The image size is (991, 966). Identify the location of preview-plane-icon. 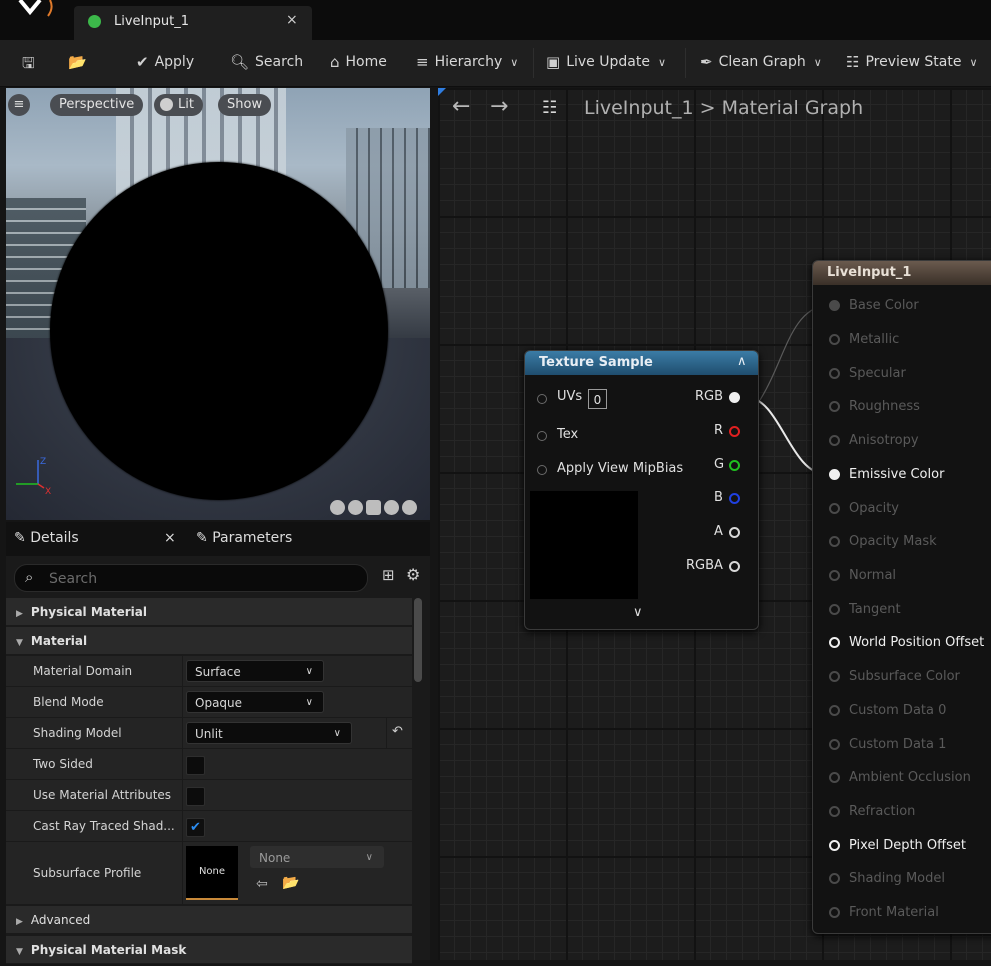
(373, 507).